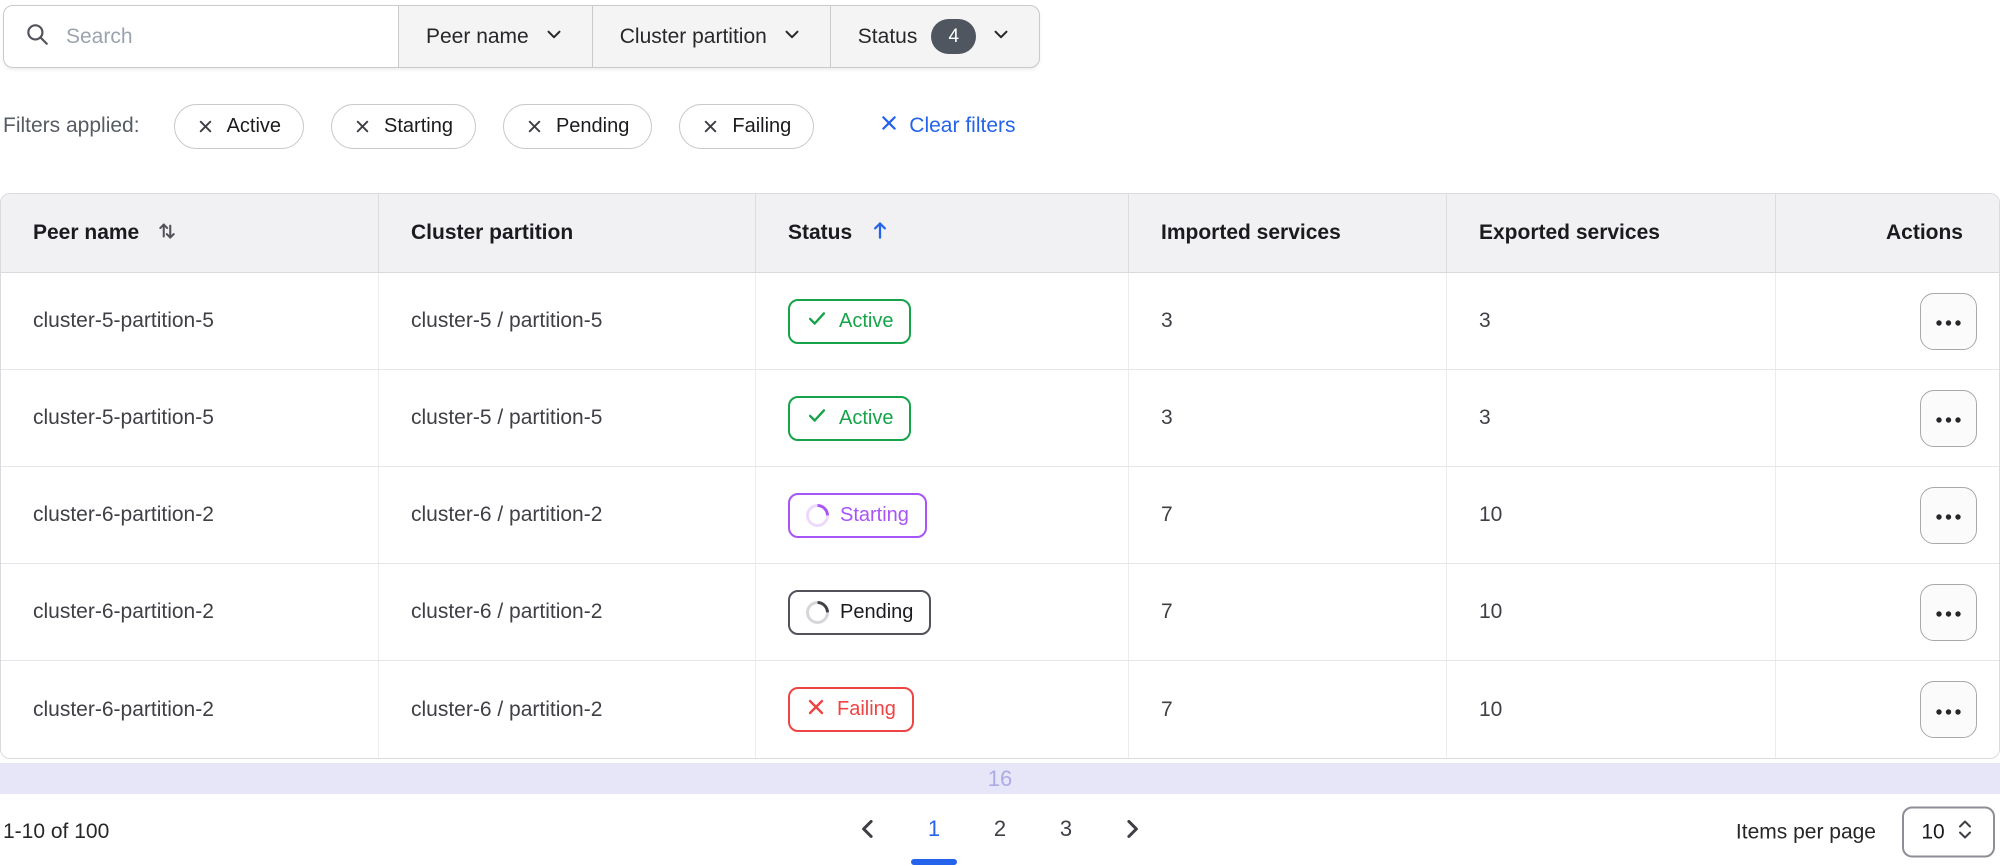 Image resolution: width=2000 pixels, height=865 pixels. Describe the element at coordinates (942, 612) in the screenshot. I see `status-cell: Pending` at that location.